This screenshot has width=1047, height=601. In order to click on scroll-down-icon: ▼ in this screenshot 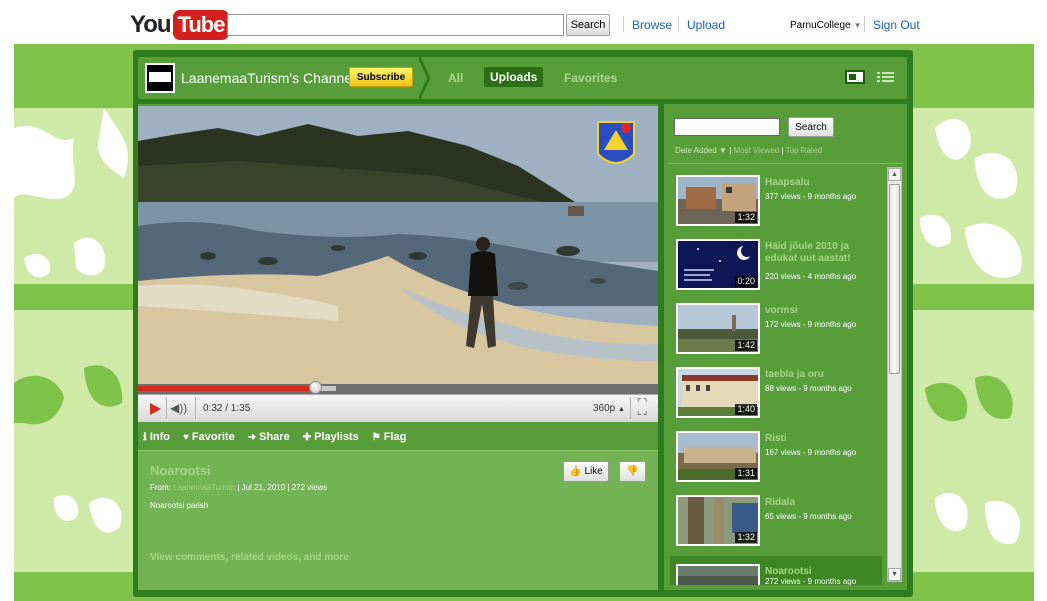, I will do `click(894, 574)`.